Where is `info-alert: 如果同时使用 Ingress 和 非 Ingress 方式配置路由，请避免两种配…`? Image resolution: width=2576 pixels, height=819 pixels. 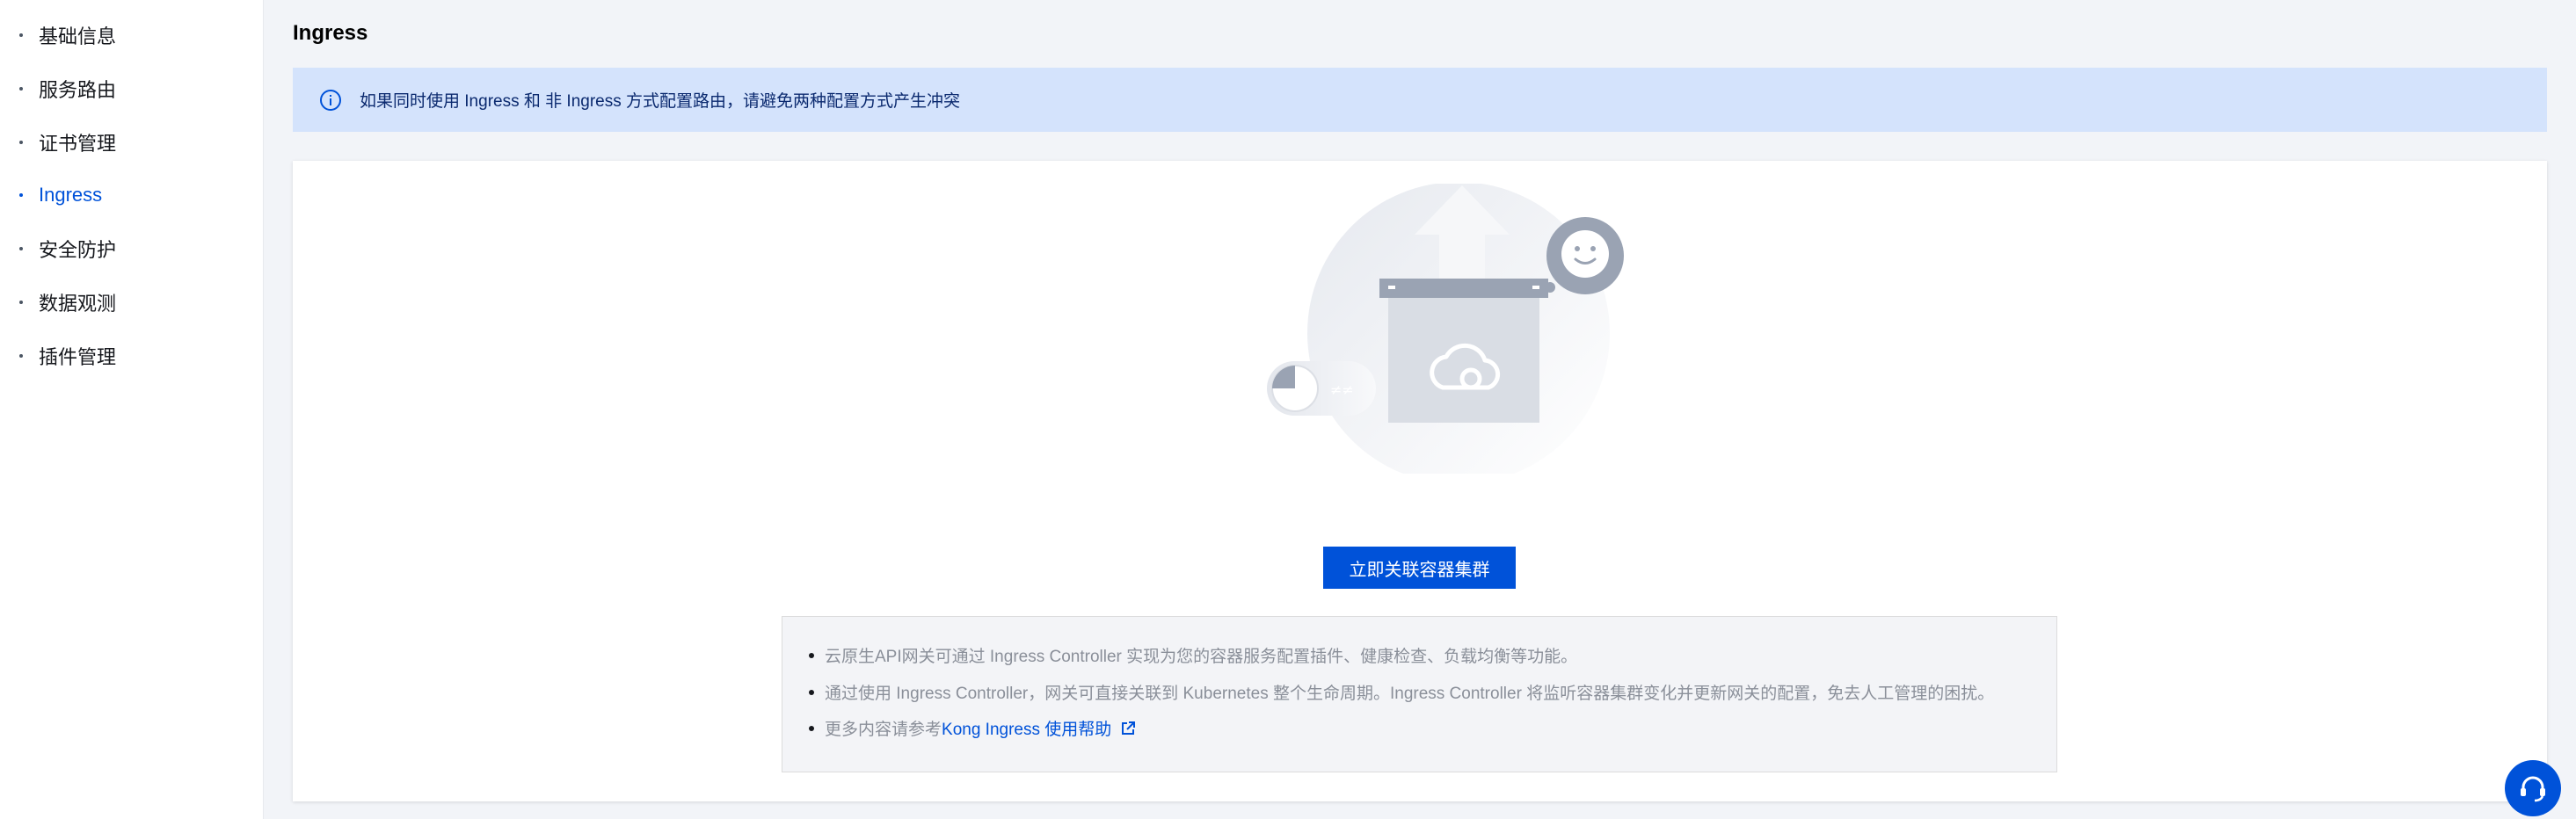 info-alert: 如果同时使用 Ingress 和 非 Ingress 方式配置路由，请避免两种配… is located at coordinates (1420, 100).